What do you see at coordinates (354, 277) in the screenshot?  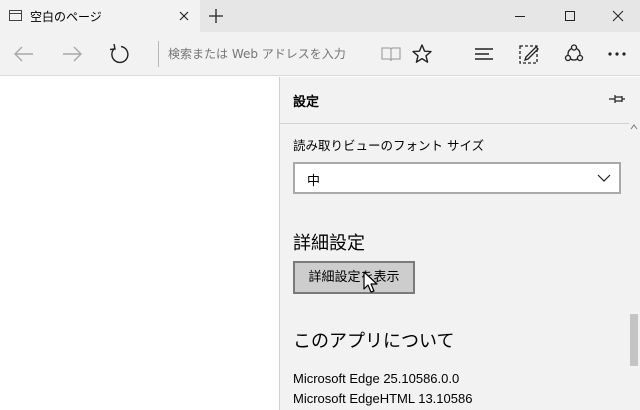 I see `show-advanced-settings-button: 詳細設定を表示` at bounding box center [354, 277].